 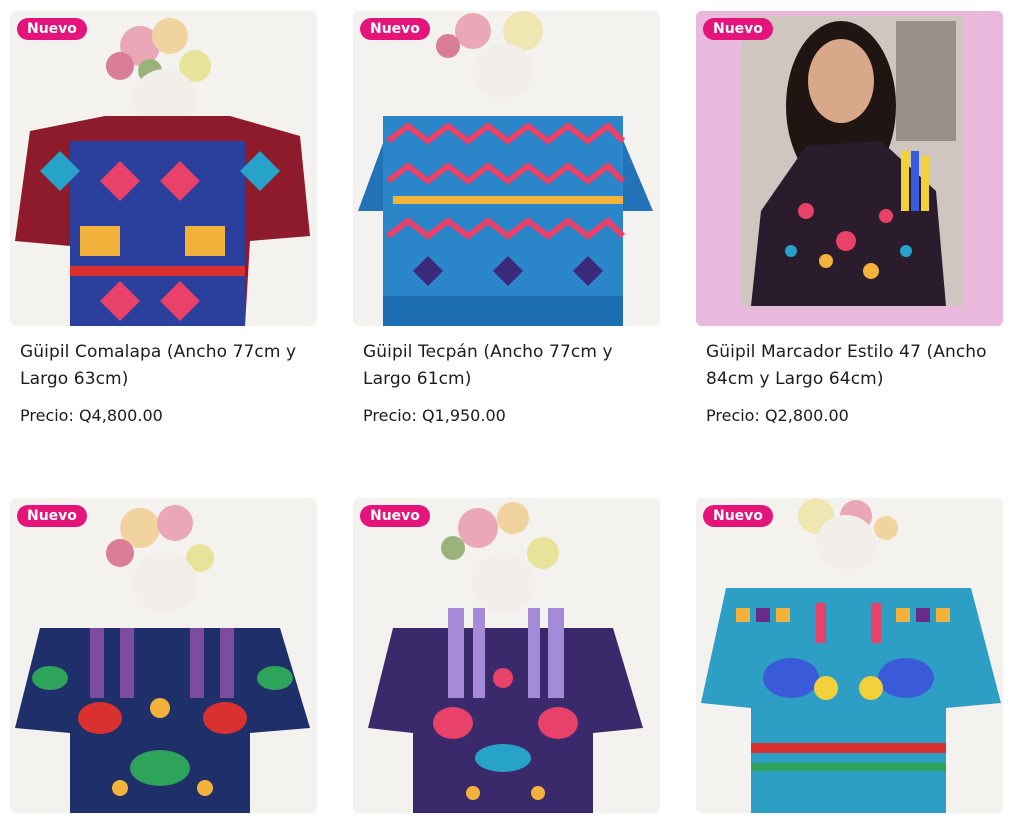 What do you see at coordinates (506, 366) in the screenshot?
I see `product-title: Güipil Tecpán (Ancho 77cm y Largo 61cm)` at bounding box center [506, 366].